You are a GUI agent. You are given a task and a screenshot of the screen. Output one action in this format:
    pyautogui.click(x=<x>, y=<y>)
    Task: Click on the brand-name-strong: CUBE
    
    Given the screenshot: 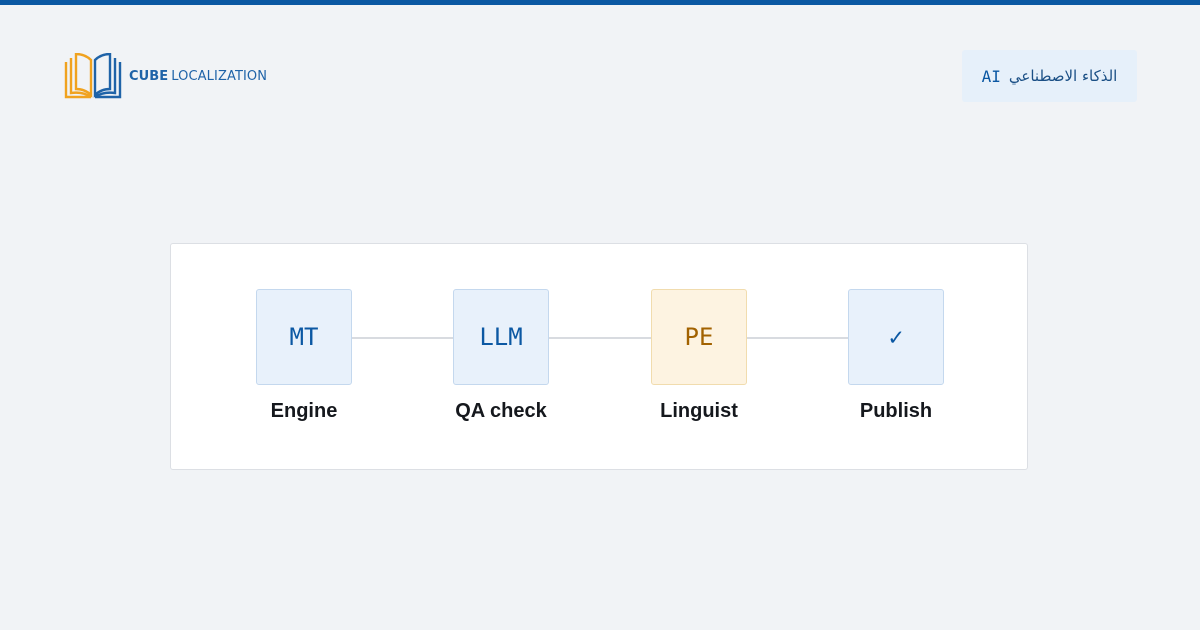 What is the action you would take?
    pyautogui.click(x=149, y=76)
    